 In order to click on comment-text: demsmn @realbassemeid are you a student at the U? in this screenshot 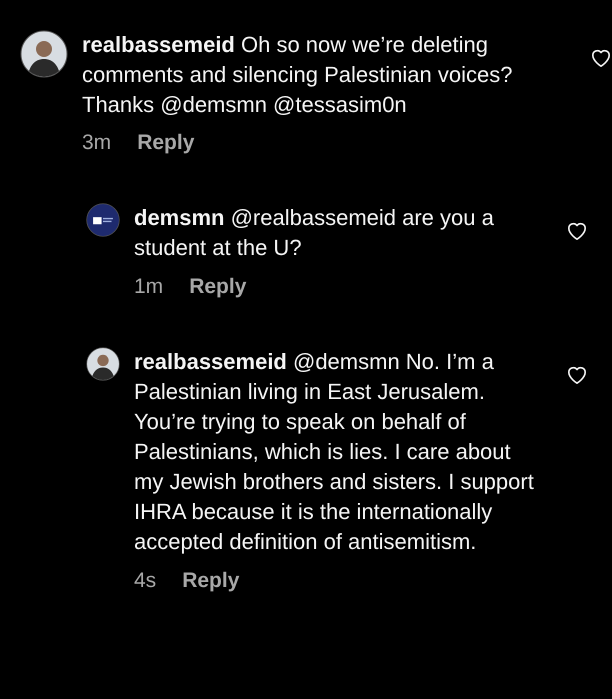, I will do `click(314, 233)`.